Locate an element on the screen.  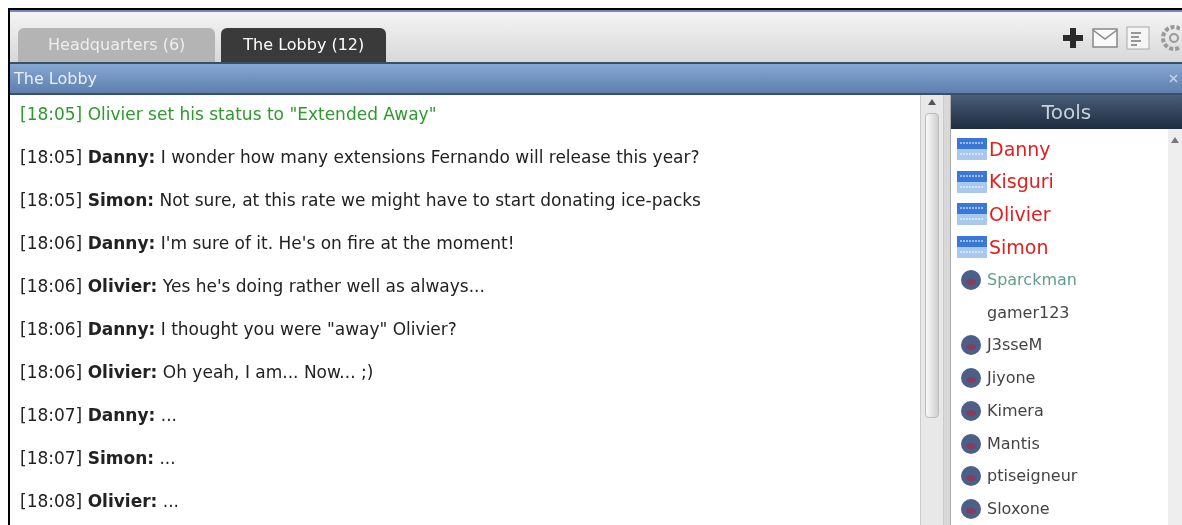
scroll-thumb is located at coordinates (932, 265).